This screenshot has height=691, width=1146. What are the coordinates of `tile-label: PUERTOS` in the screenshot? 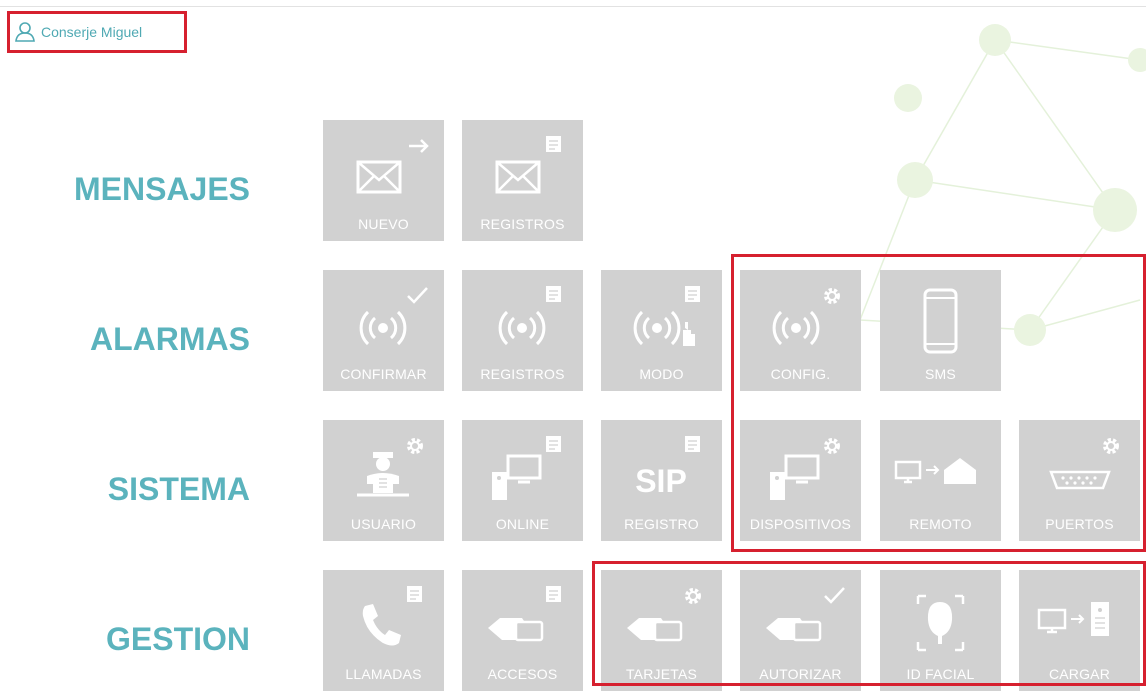 It's located at (1079, 524).